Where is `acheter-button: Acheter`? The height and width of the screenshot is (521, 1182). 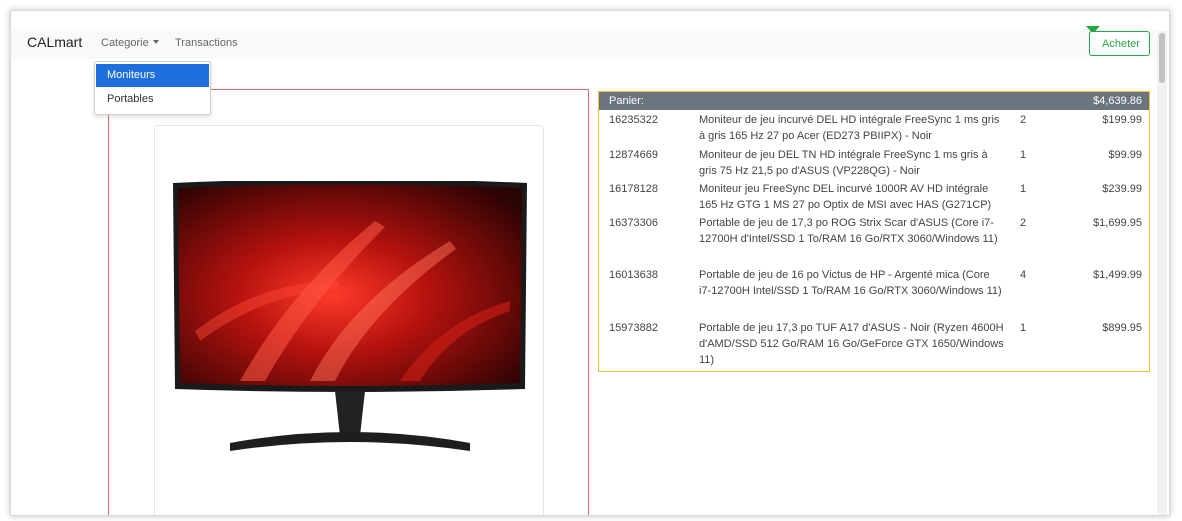
acheter-button: Acheter is located at coordinates (1119, 43).